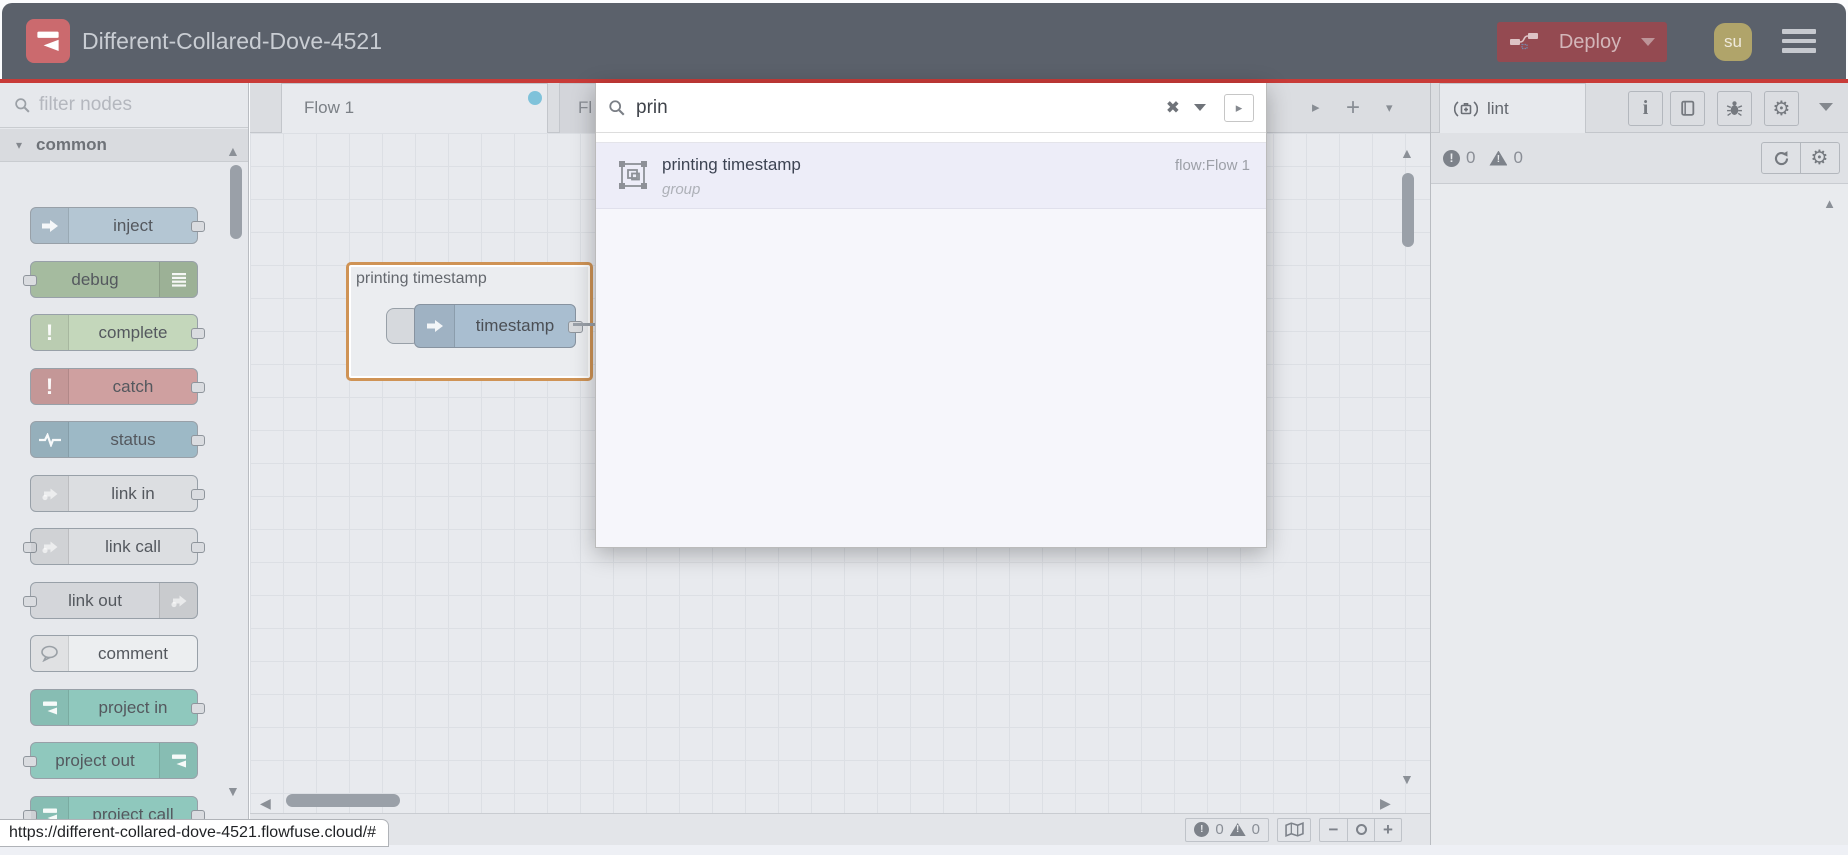 This screenshot has width=1848, height=855. What do you see at coordinates (1389, 108) in the screenshot?
I see `flow-list-caret-icon: ▾` at bounding box center [1389, 108].